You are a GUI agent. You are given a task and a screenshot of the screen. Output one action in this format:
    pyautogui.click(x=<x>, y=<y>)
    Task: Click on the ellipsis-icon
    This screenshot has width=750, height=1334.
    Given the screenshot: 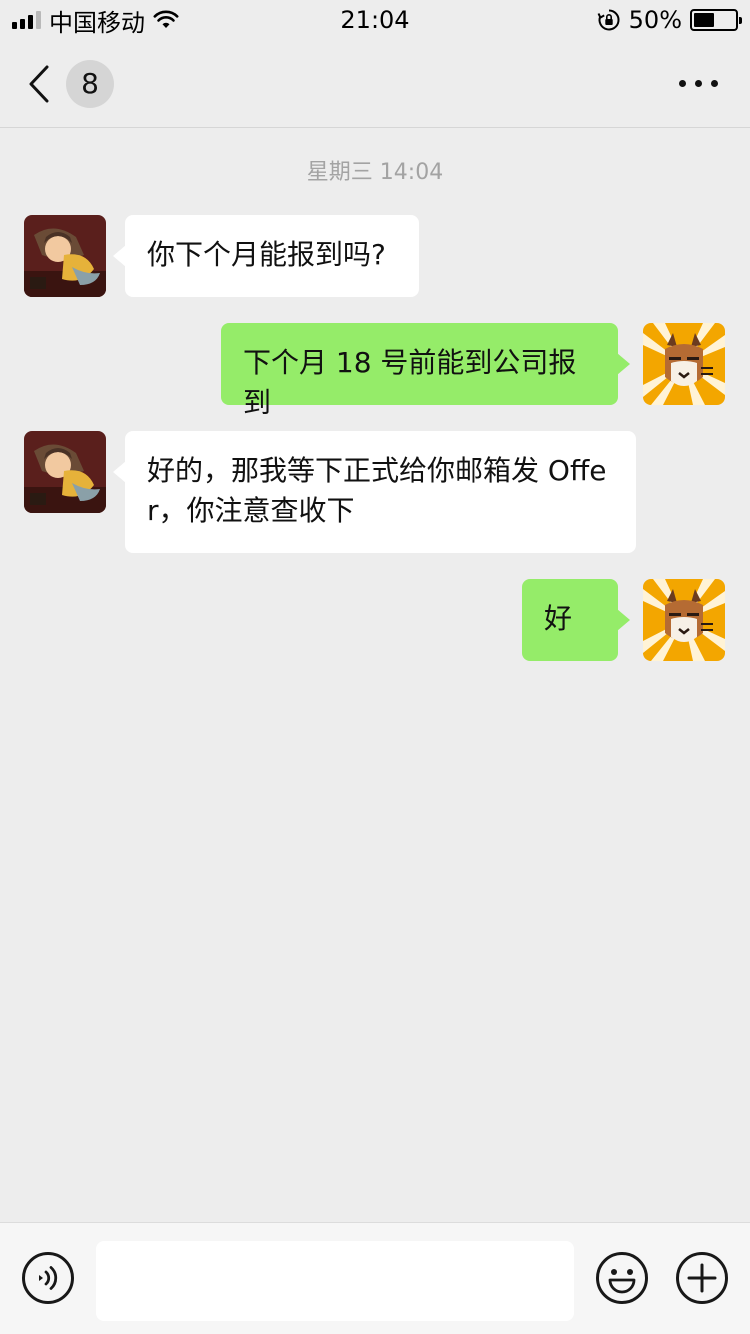 What is the action you would take?
    pyautogui.click(x=698, y=83)
    